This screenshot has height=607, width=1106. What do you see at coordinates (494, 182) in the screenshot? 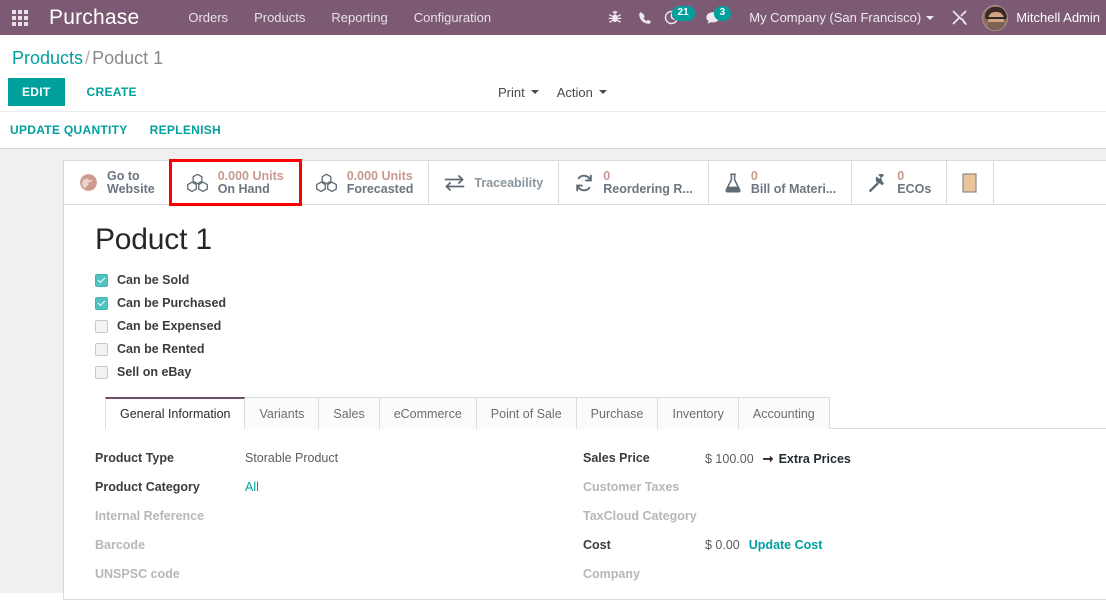
I see `smart-button-traceability: Traceability` at bounding box center [494, 182].